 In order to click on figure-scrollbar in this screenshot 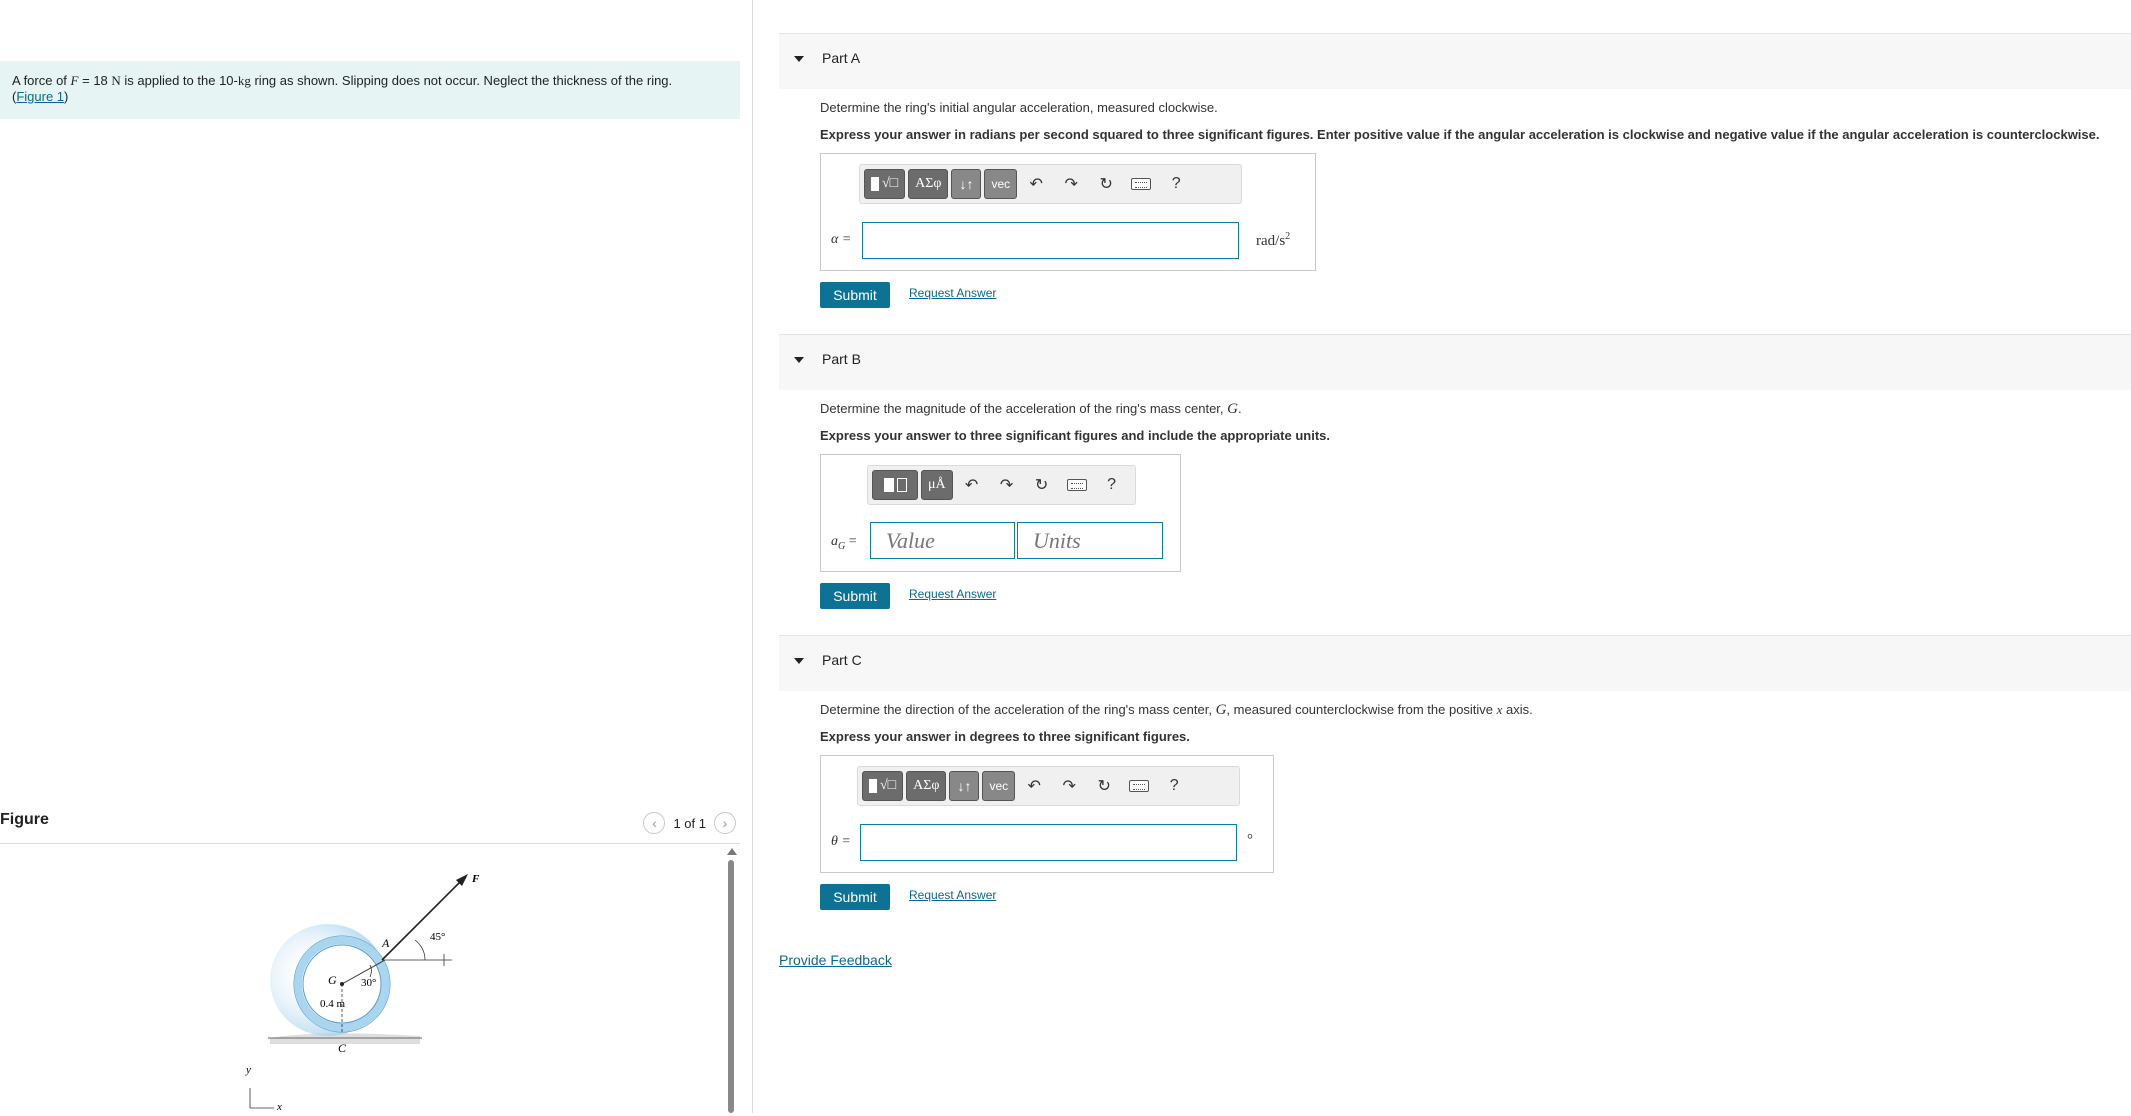, I will do `click(731, 980)`.